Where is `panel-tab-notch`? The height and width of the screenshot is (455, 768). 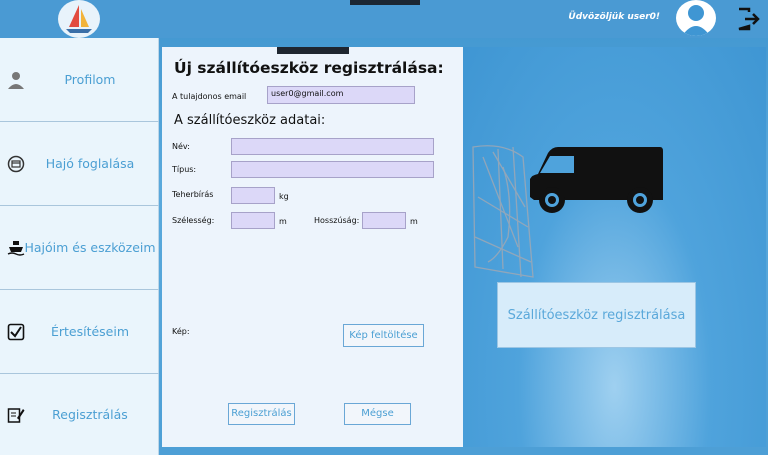
panel-tab-notch is located at coordinates (313, 50).